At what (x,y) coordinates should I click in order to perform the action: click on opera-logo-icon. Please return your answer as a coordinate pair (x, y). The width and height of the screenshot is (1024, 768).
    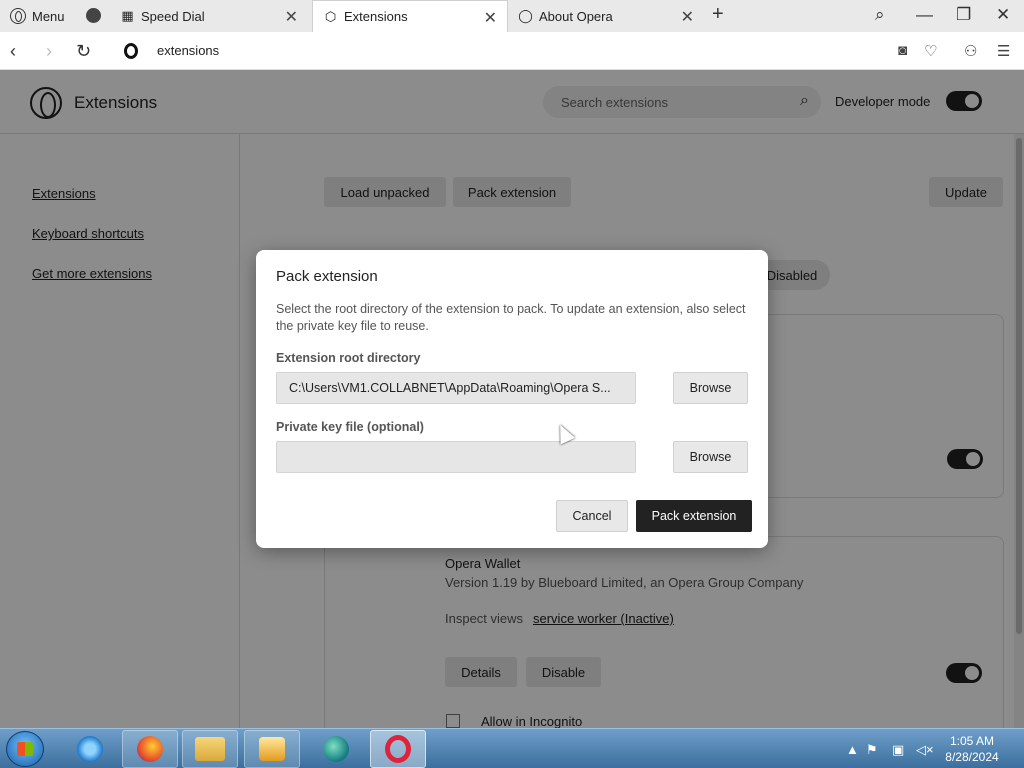
    Looking at the image, I should click on (18, 16).